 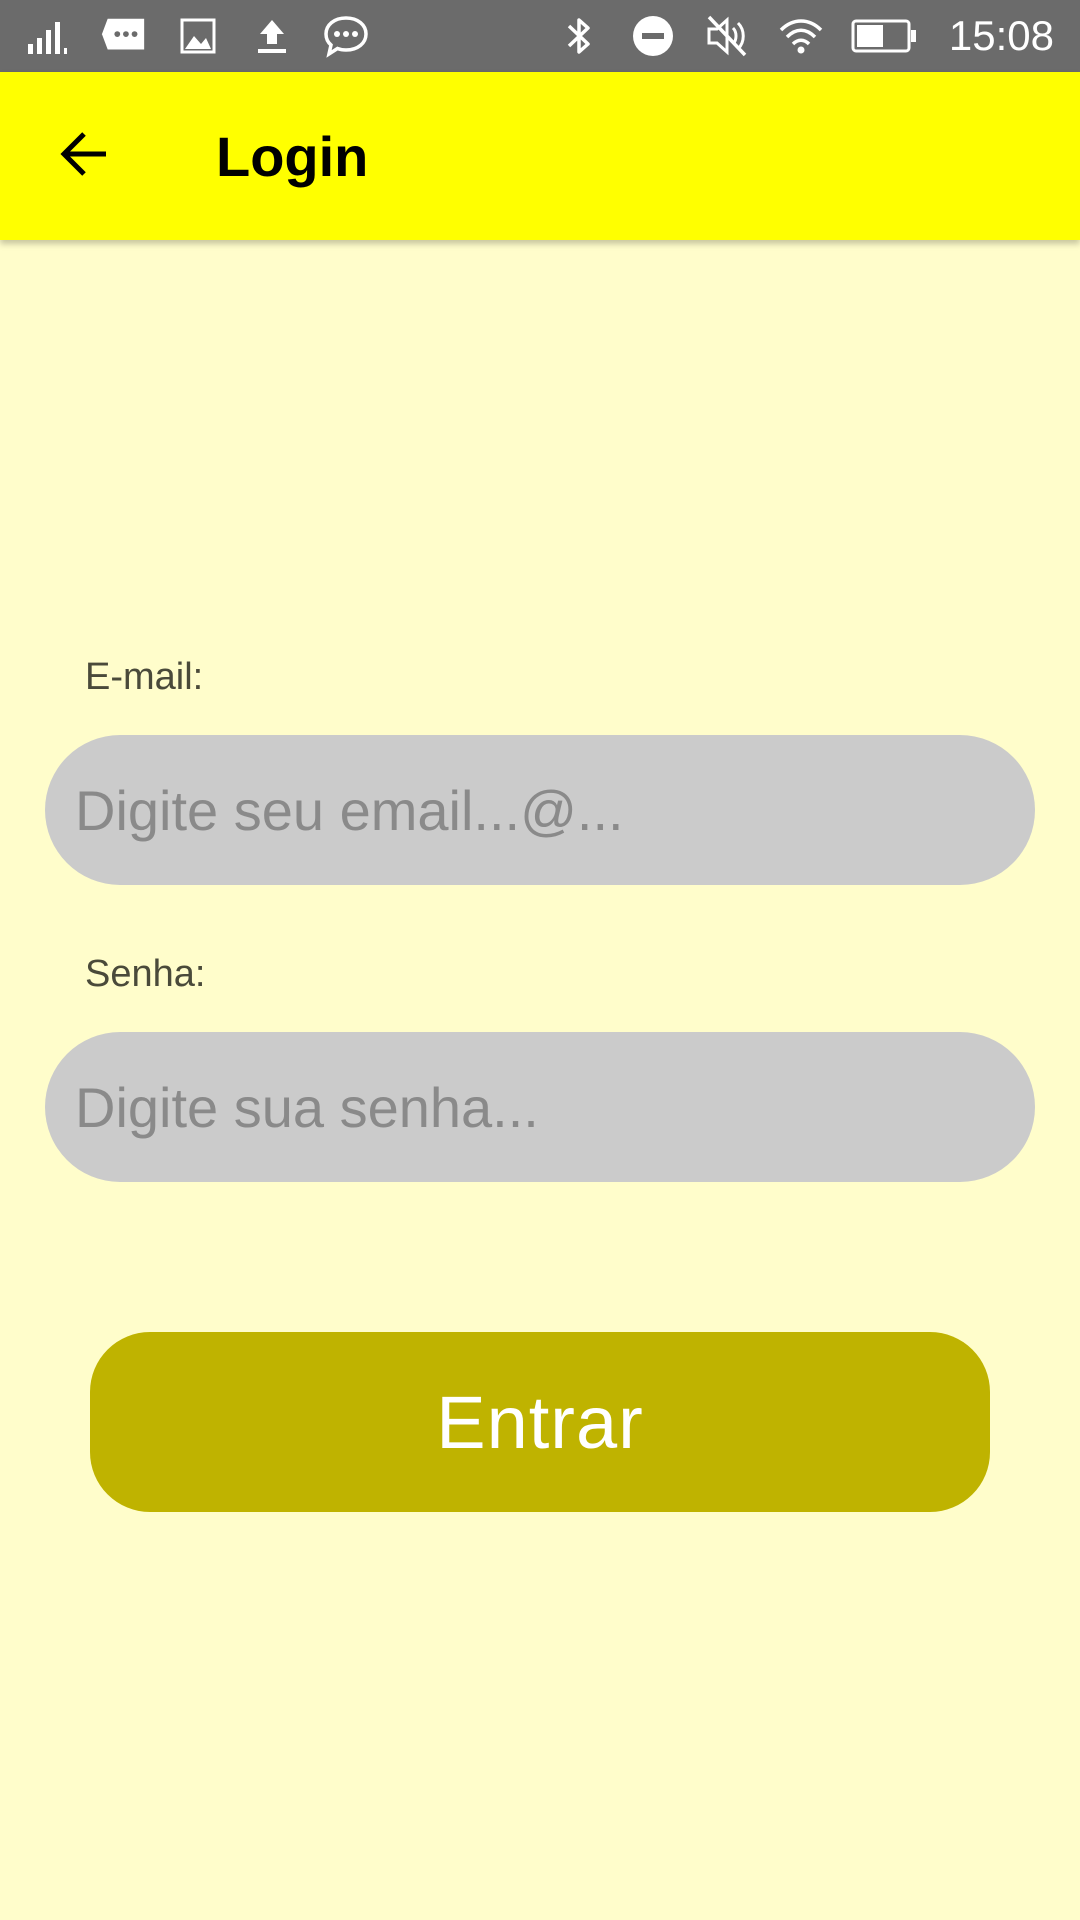 I want to click on status-left, so click(x=198, y=36).